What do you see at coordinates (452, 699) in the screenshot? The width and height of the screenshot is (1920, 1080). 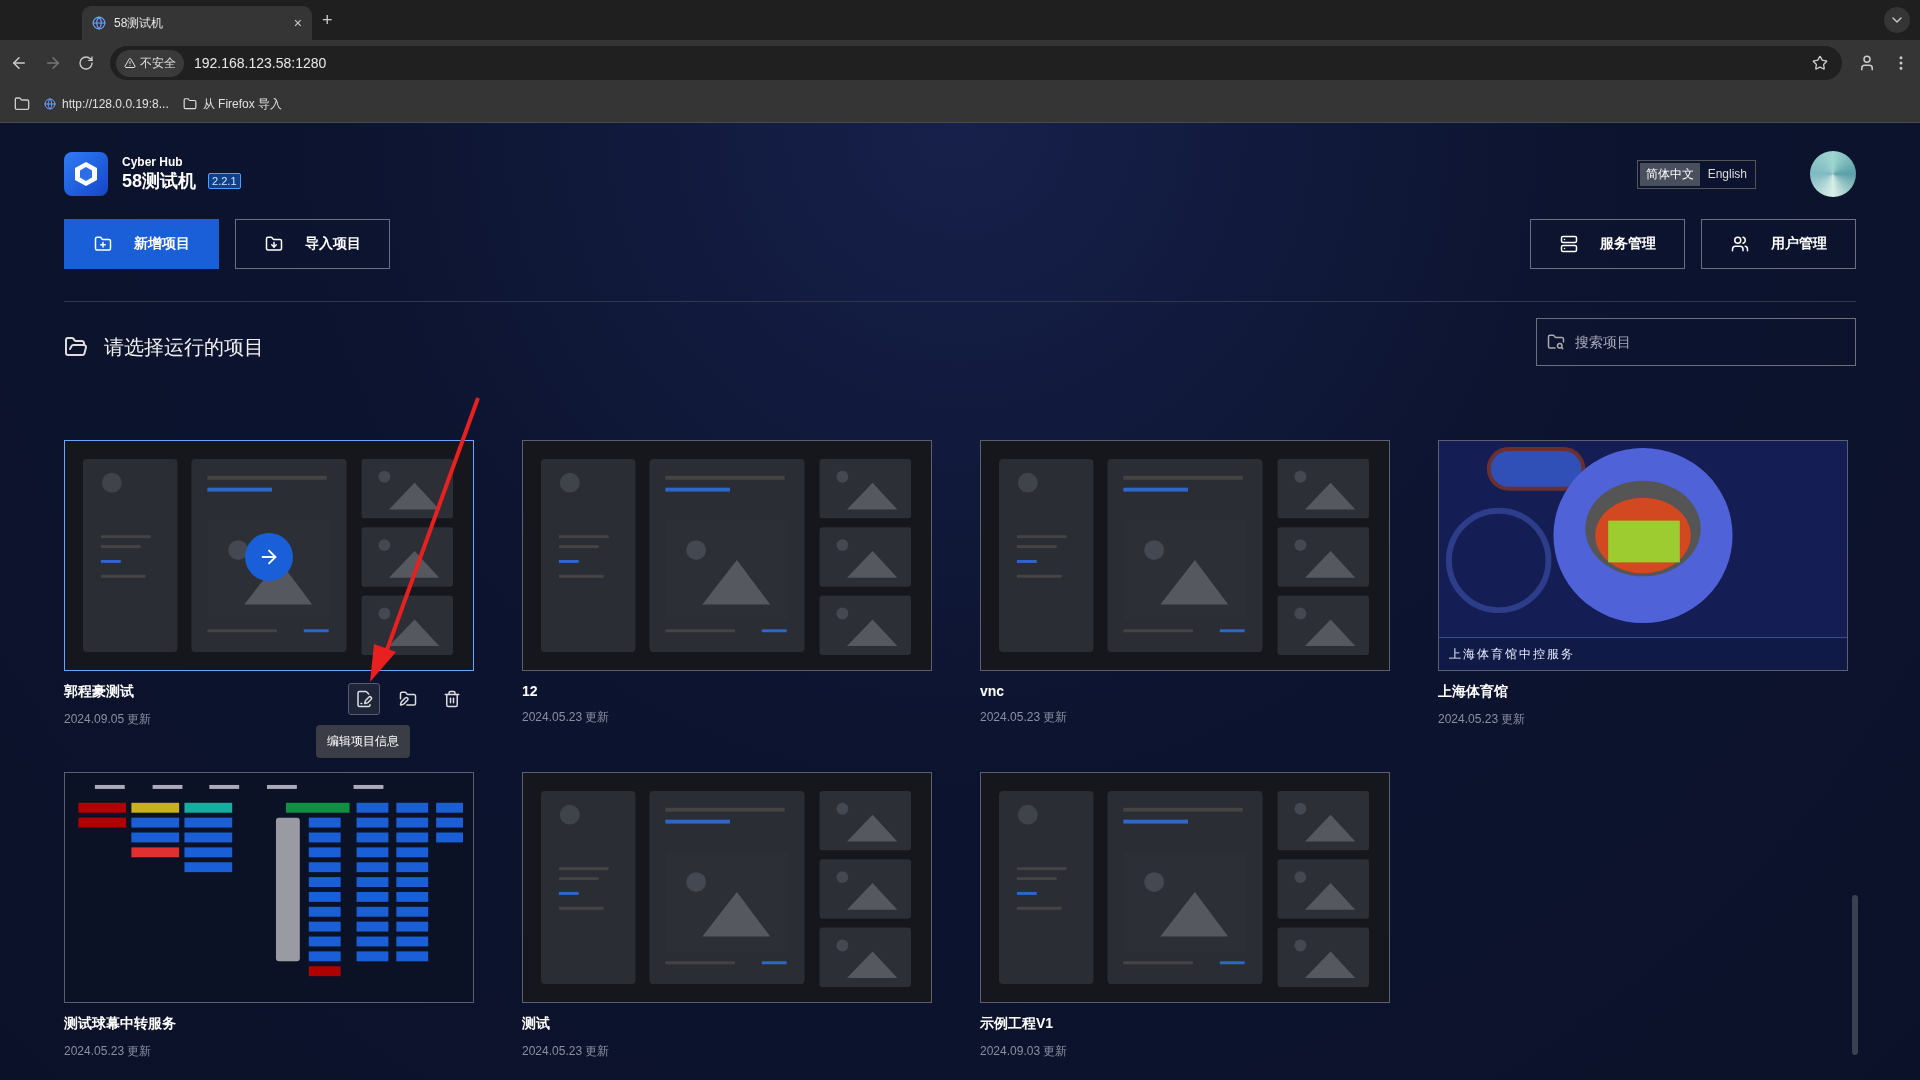 I see `trash-icon` at bounding box center [452, 699].